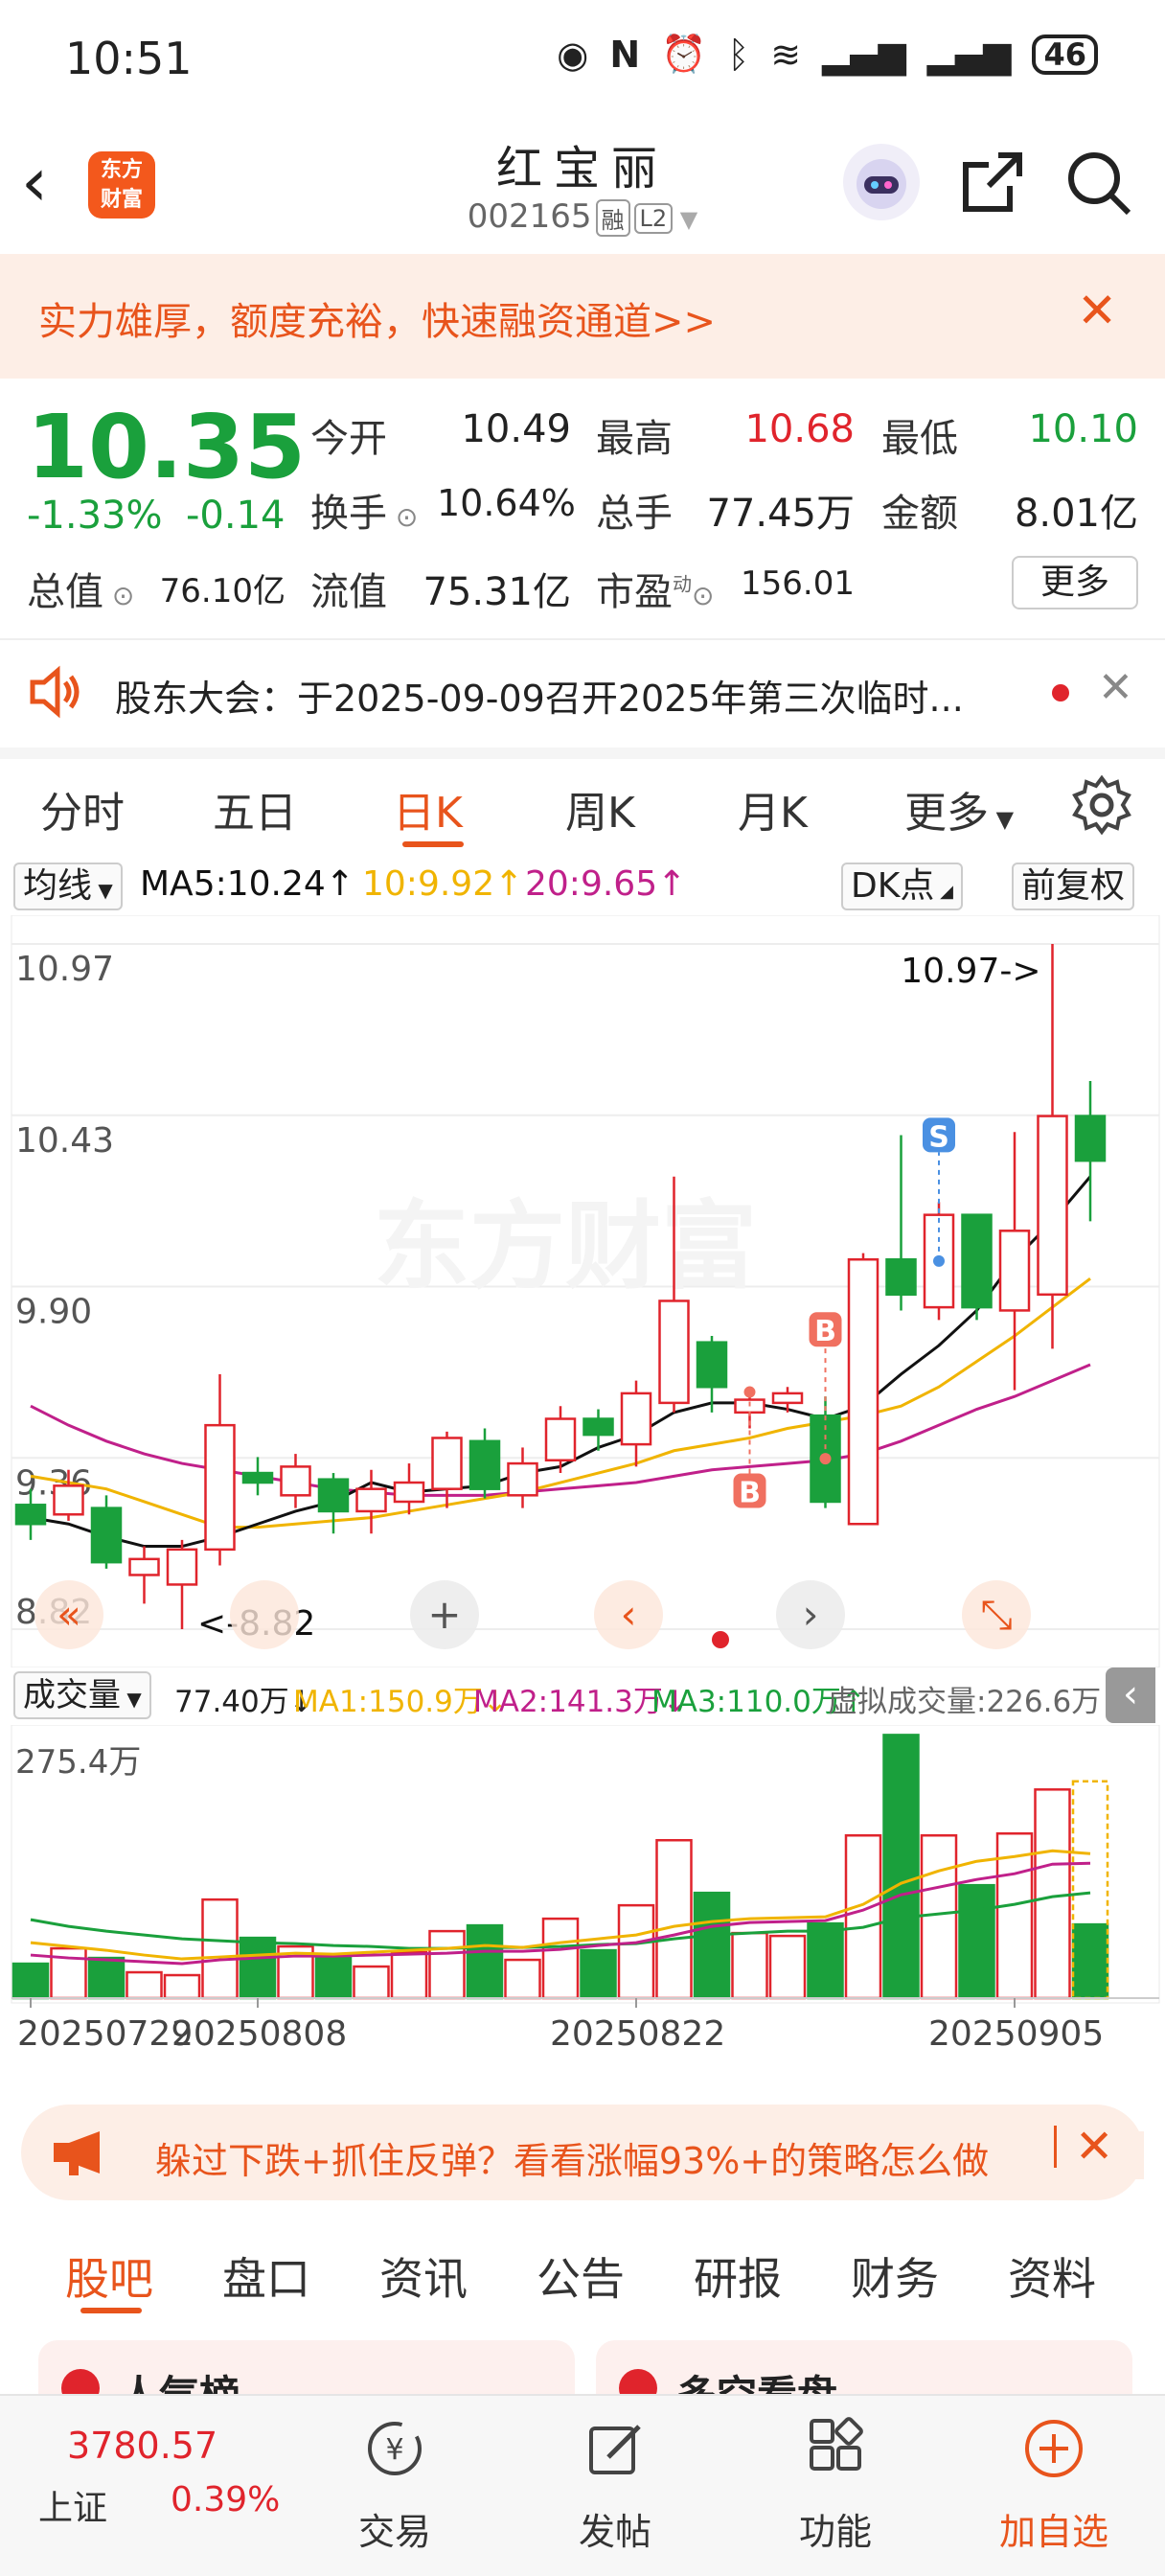 This screenshot has width=1165, height=2576. Describe the element at coordinates (629, 1614) in the screenshot. I see `prev-icon: ‹` at that location.